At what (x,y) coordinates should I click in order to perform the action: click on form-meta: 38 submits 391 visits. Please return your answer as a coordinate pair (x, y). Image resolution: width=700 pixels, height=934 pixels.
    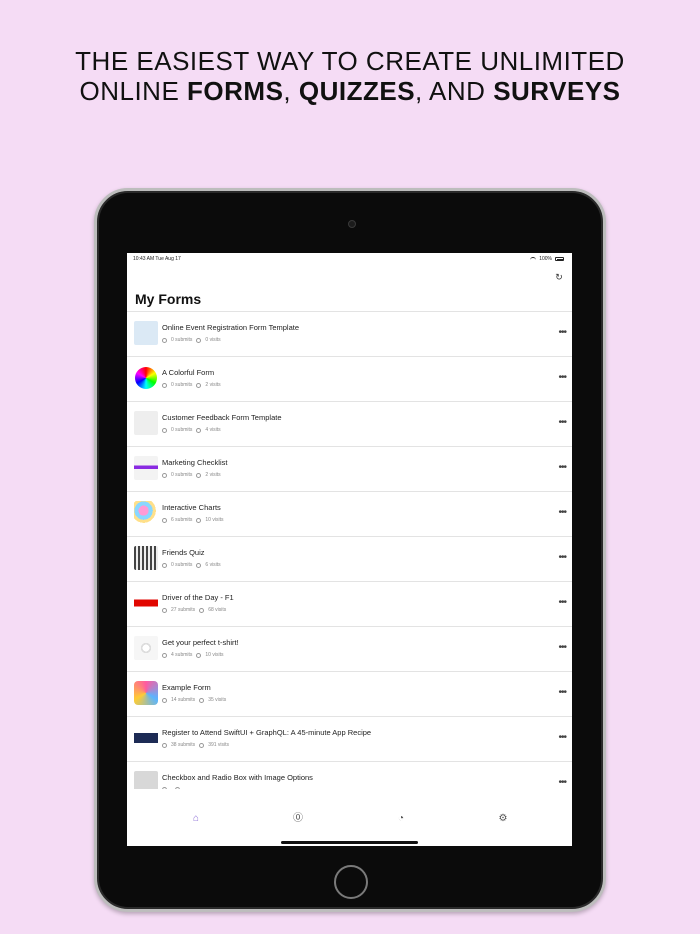
    Looking at the image, I should click on (195, 745).